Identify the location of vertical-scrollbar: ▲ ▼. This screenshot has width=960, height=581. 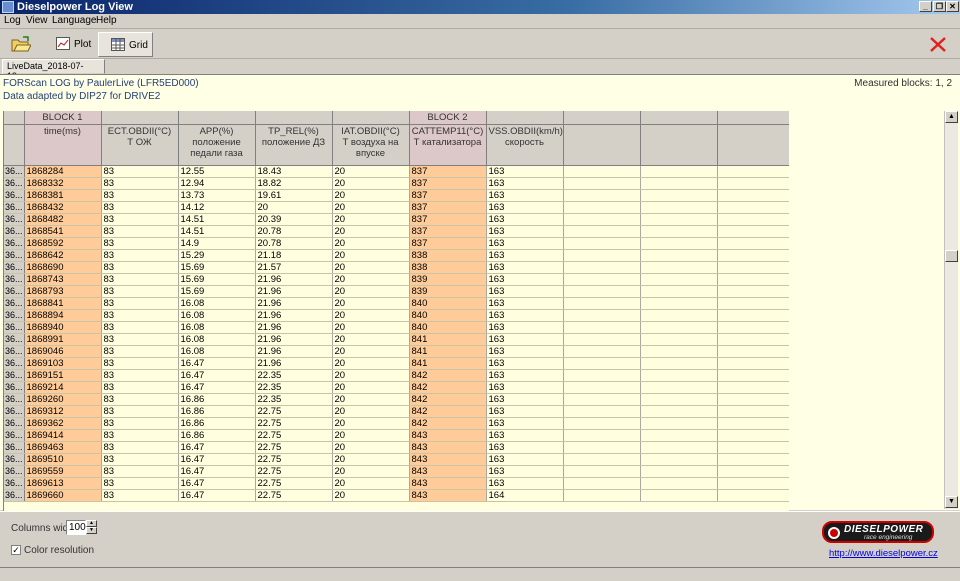
(951, 310).